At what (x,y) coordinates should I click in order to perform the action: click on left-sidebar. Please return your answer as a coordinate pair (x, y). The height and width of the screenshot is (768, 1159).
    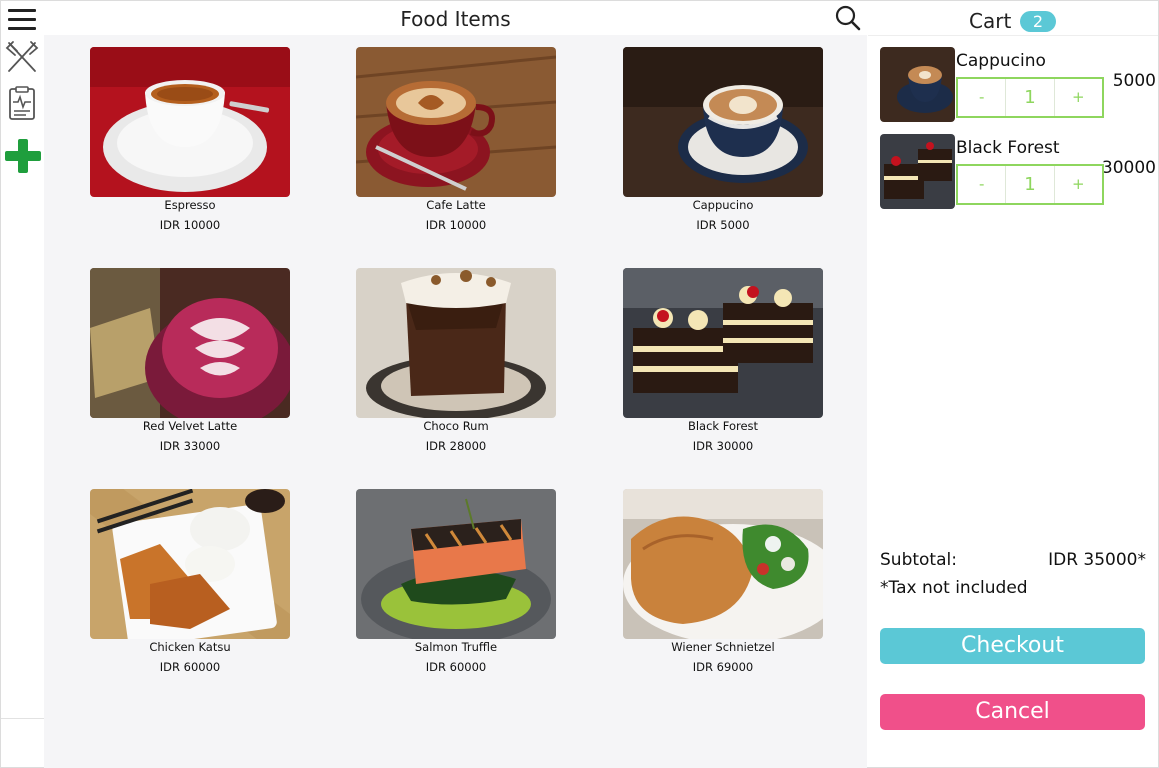
    Looking at the image, I should click on (22, 360).